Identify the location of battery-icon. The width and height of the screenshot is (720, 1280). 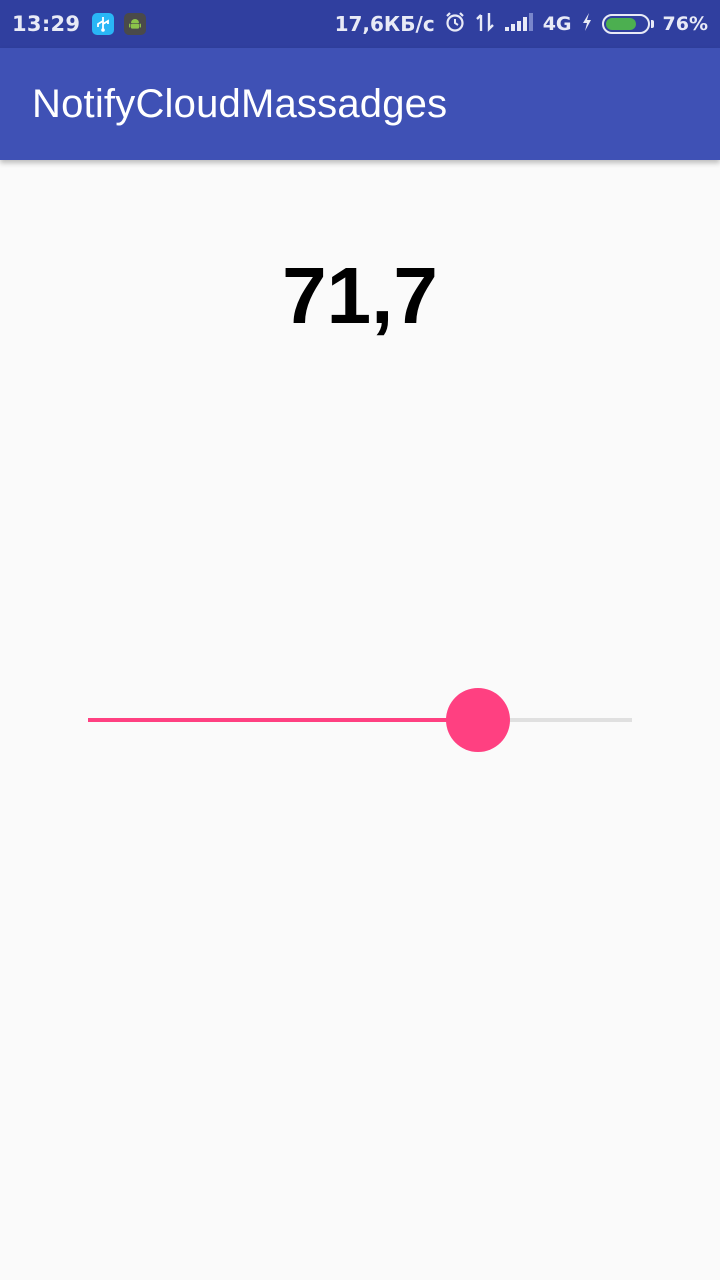
(627, 24).